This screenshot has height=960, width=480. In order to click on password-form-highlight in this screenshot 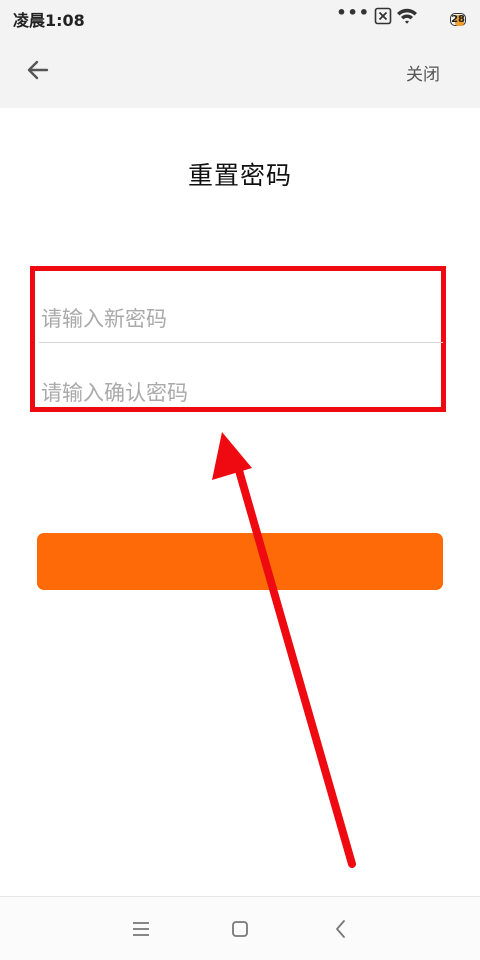, I will do `click(238, 344)`.